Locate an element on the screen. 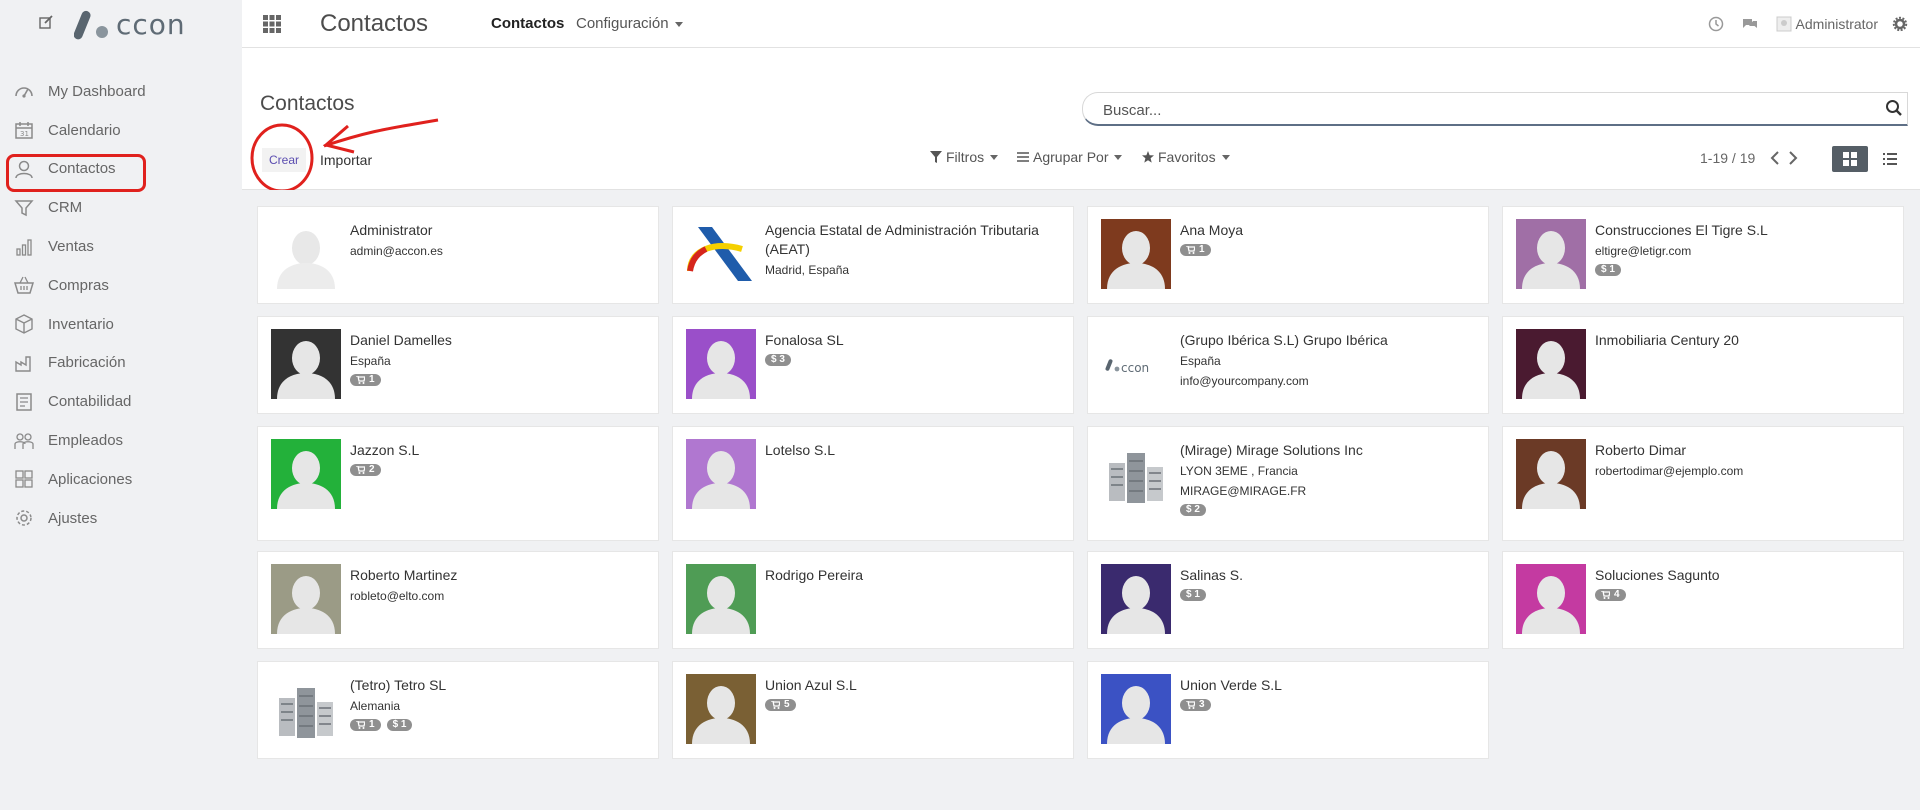 Image resolution: width=1920 pixels, height=810 pixels. sidebar-item-settings: Ajustes is located at coordinates (121, 518).